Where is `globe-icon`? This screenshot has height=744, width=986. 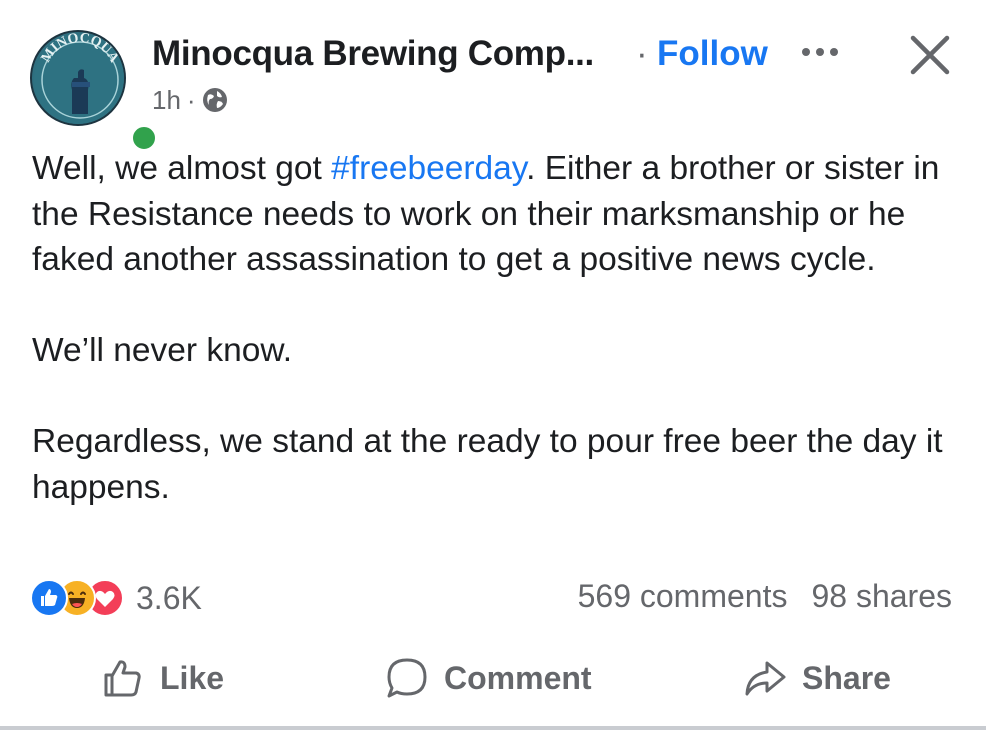
globe-icon is located at coordinates (215, 100).